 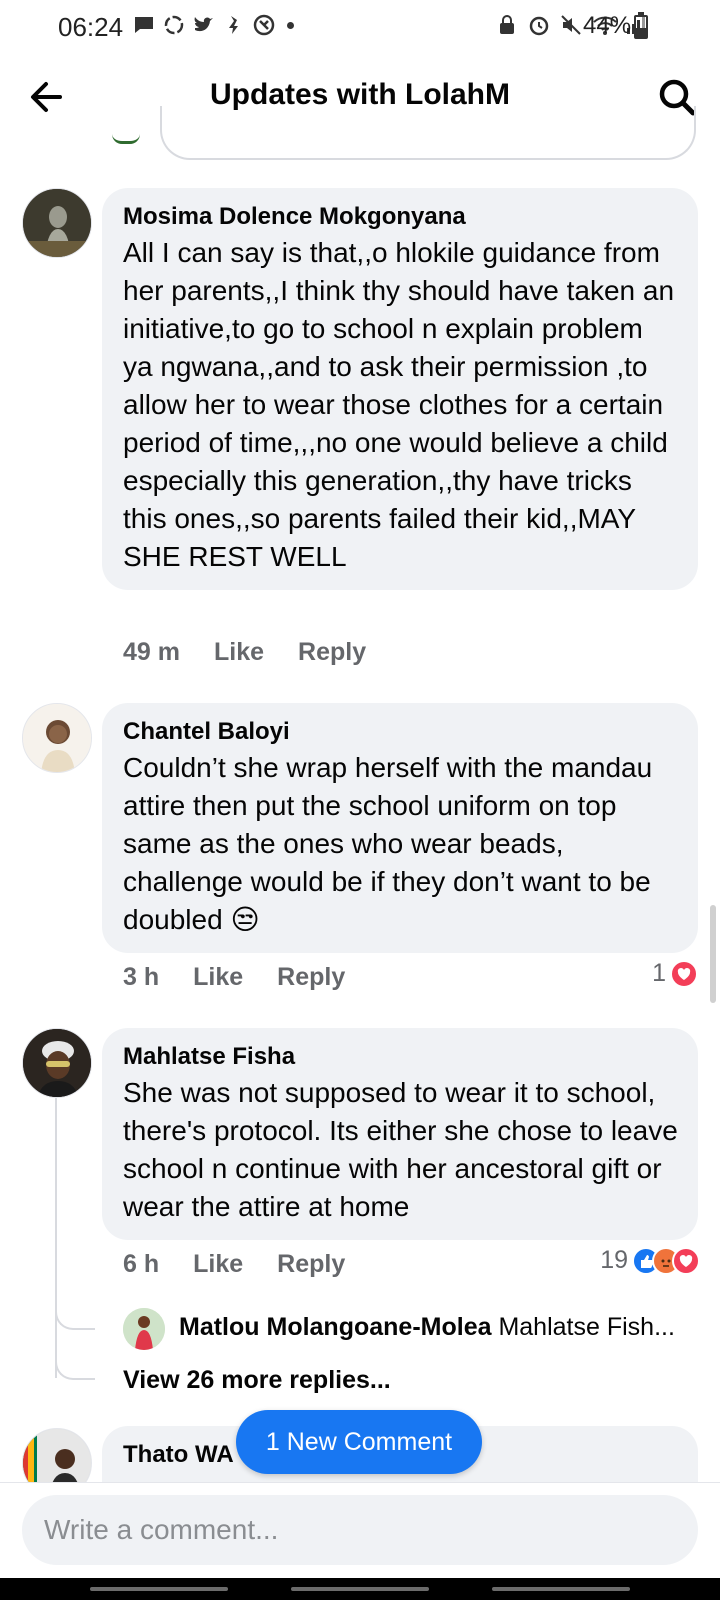 I want to click on comment-actions: 49 m Like Reply, so click(x=244, y=652).